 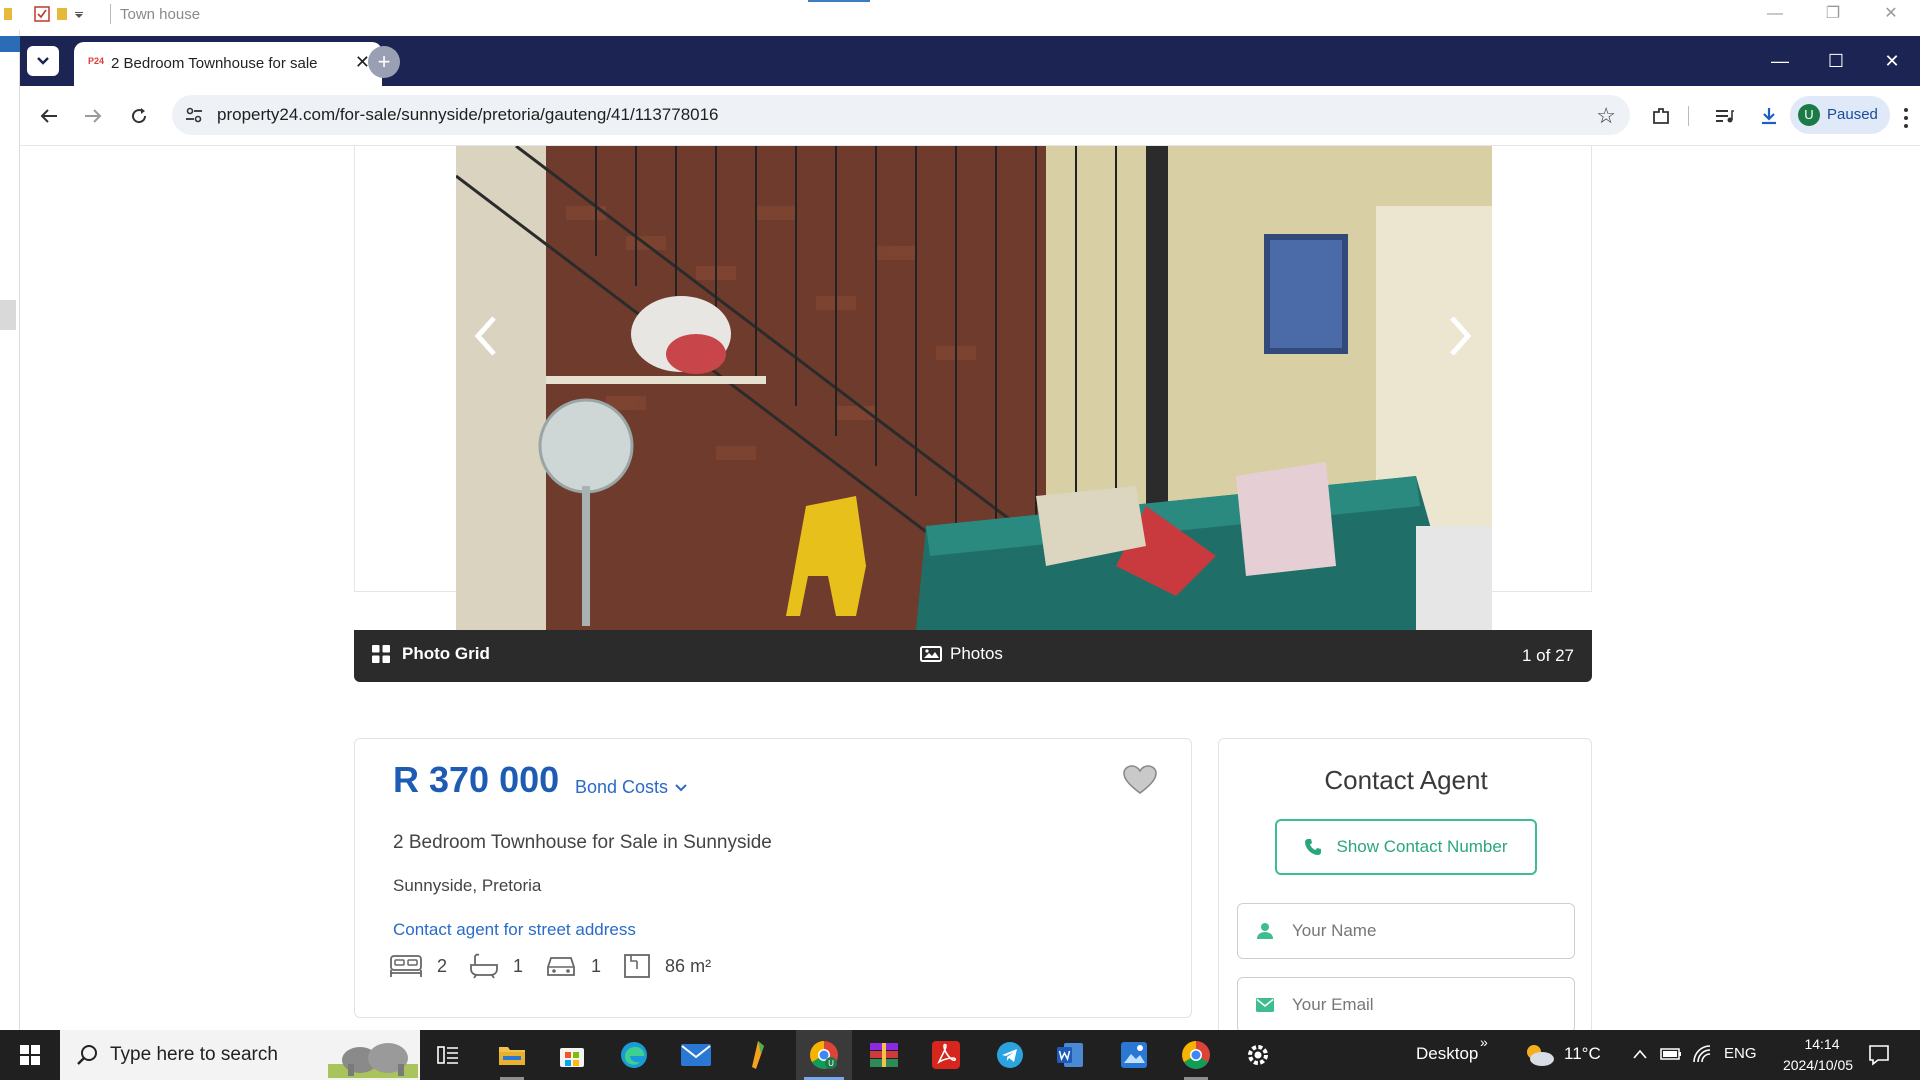 I want to click on tab-title: 2 Bedroom Townhouse for sale, so click(x=214, y=63).